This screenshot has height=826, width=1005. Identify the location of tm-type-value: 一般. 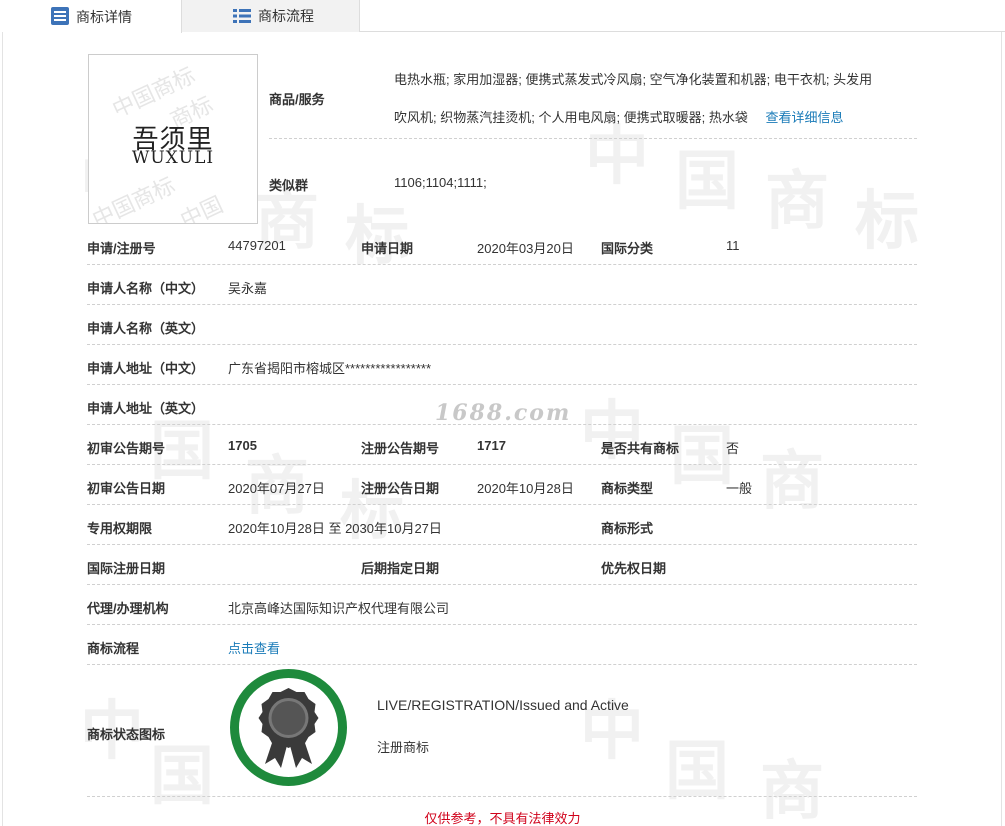
(739, 488).